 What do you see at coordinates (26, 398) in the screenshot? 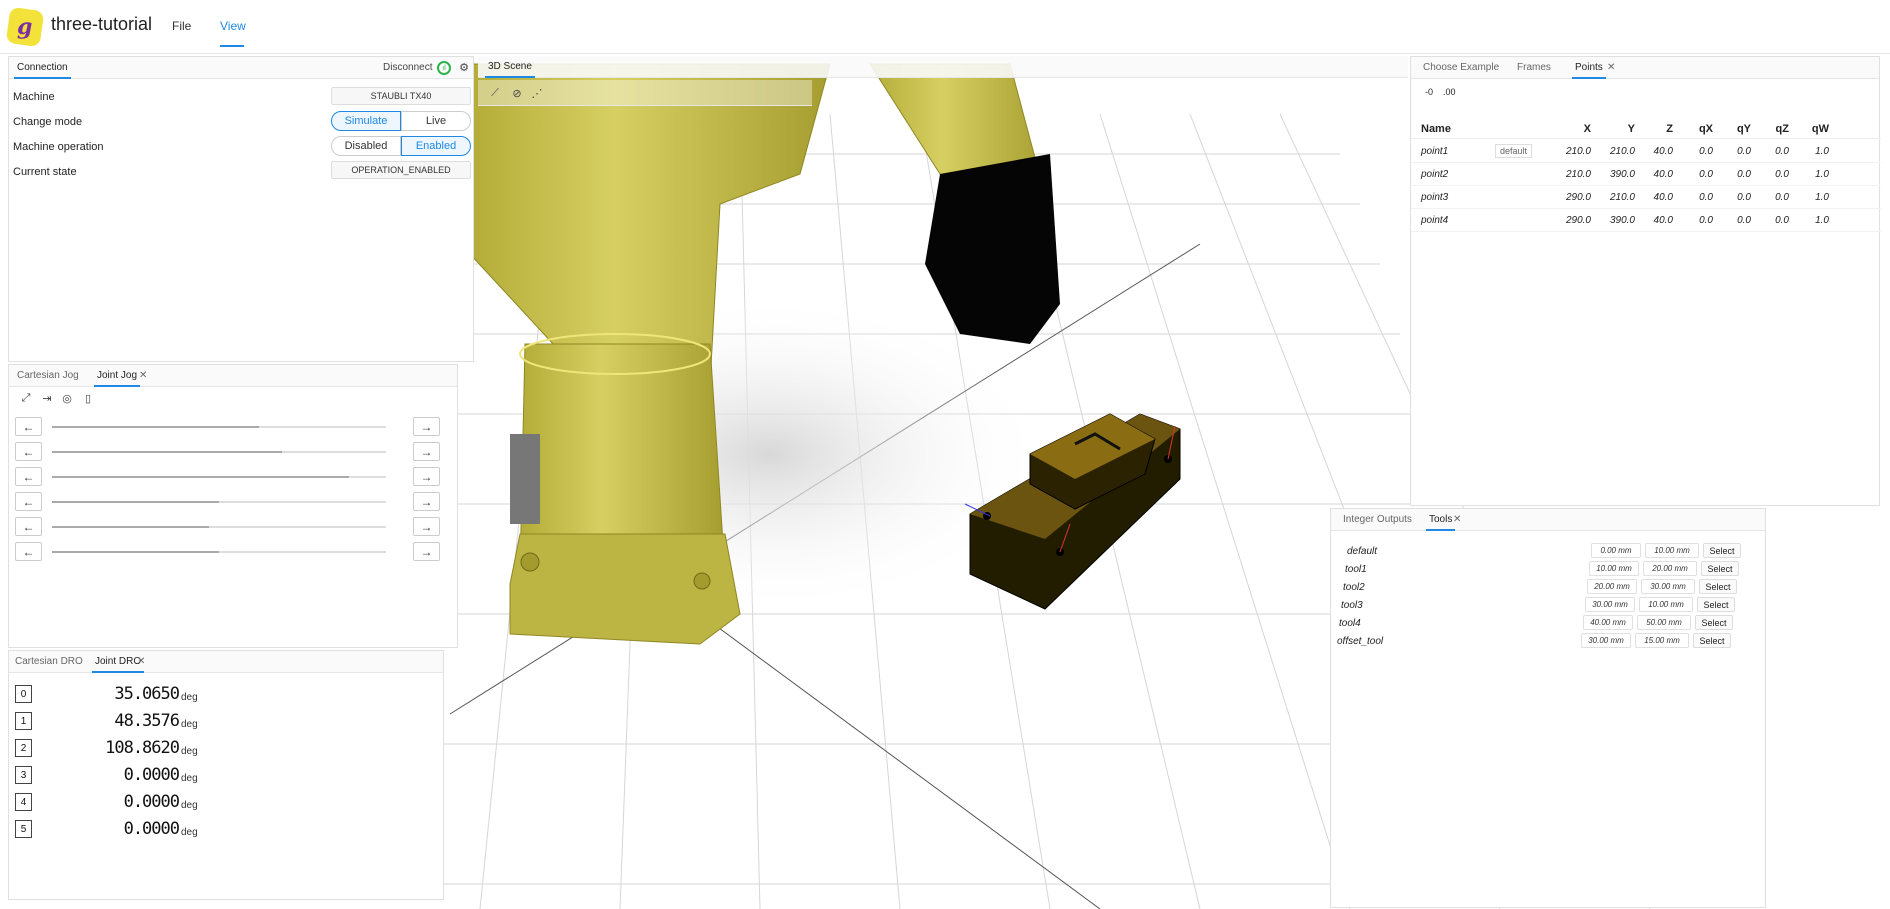
I see `expand-icon: ⤢` at bounding box center [26, 398].